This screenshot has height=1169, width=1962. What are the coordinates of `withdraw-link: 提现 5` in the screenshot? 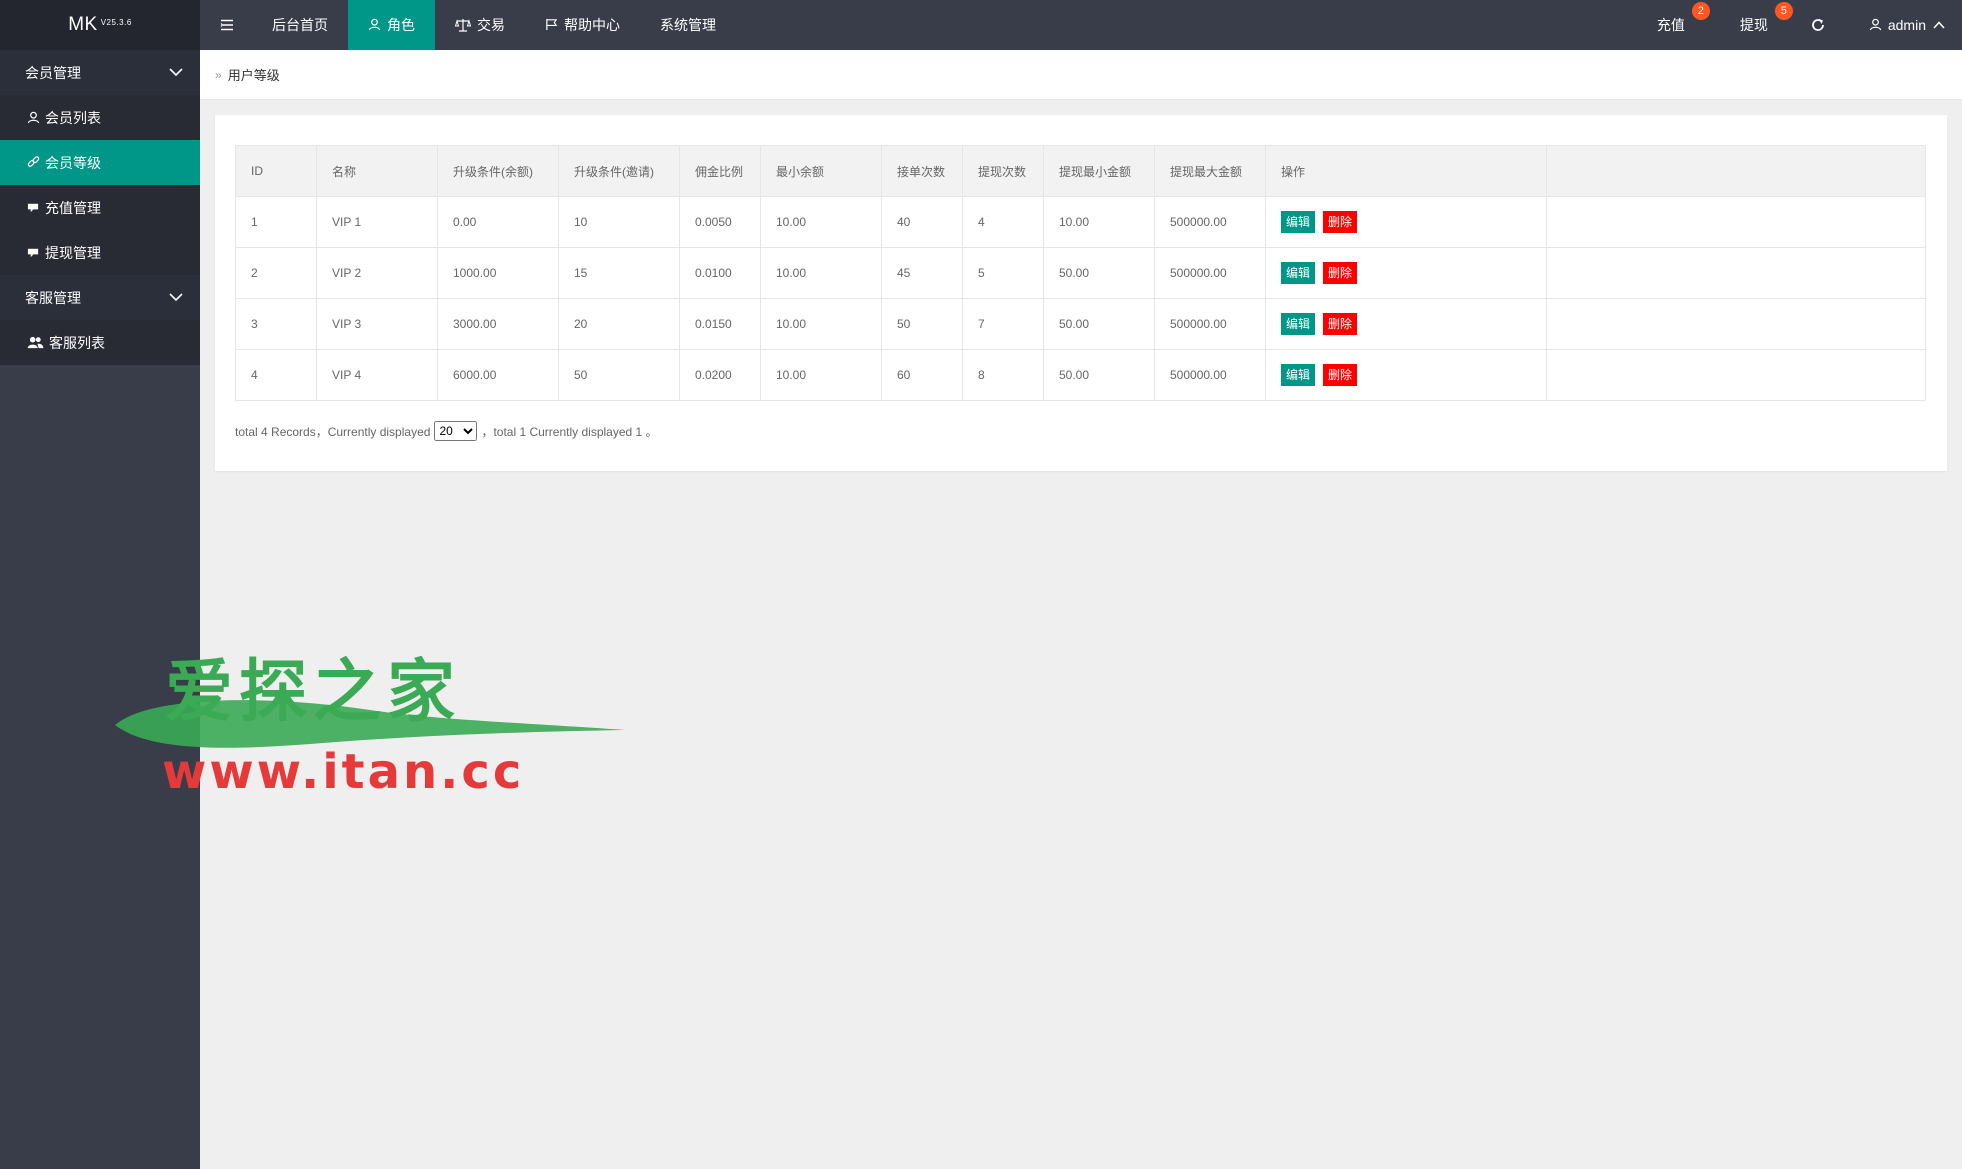 It's located at (1761, 25).